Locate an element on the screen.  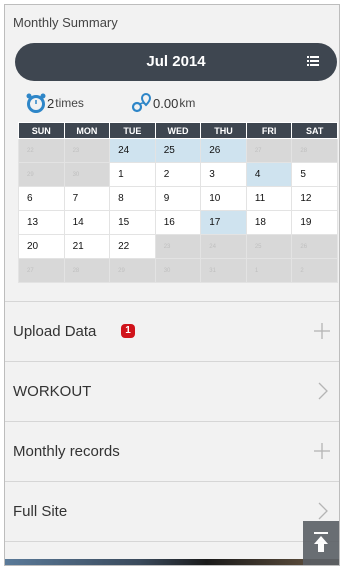
calendar-day: 21 is located at coordinates (87, 246).